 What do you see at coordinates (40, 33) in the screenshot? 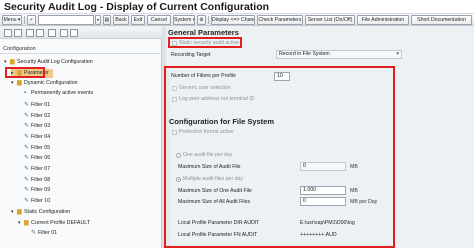
I see `find-next-icon` at bounding box center [40, 33].